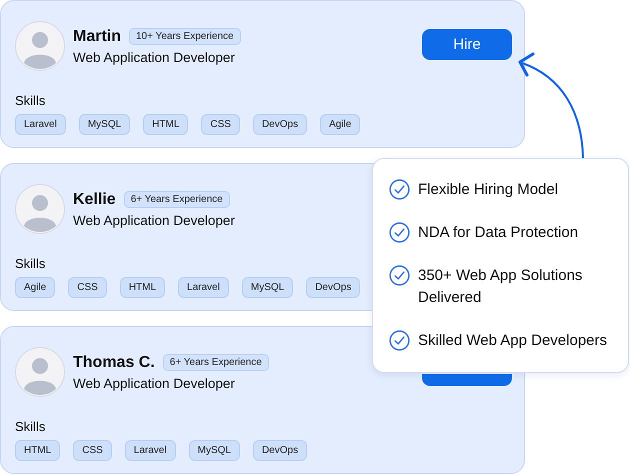  Describe the element at coordinates (467, 380) in the screenshot. I see `hire-button` at that location.